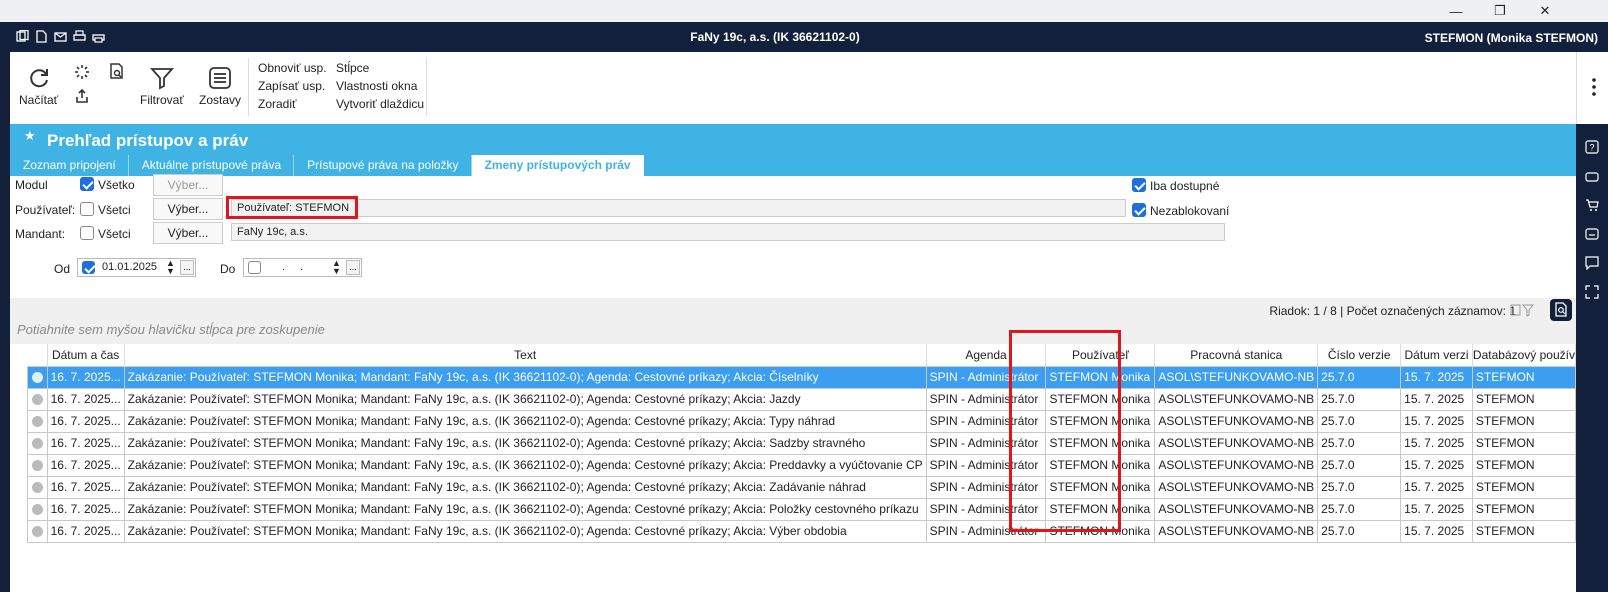 Image resolution: width=1608 pixels, height=592 pixels. I want to click on column-header-db-user: Databázový použív, so click(1524, 355).